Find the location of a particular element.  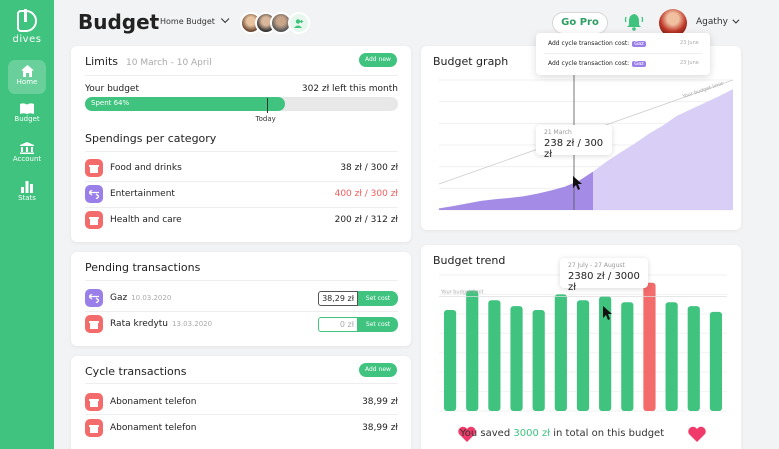

budget-progress-bar: Spent 64% is located at coordinates (241, 104).